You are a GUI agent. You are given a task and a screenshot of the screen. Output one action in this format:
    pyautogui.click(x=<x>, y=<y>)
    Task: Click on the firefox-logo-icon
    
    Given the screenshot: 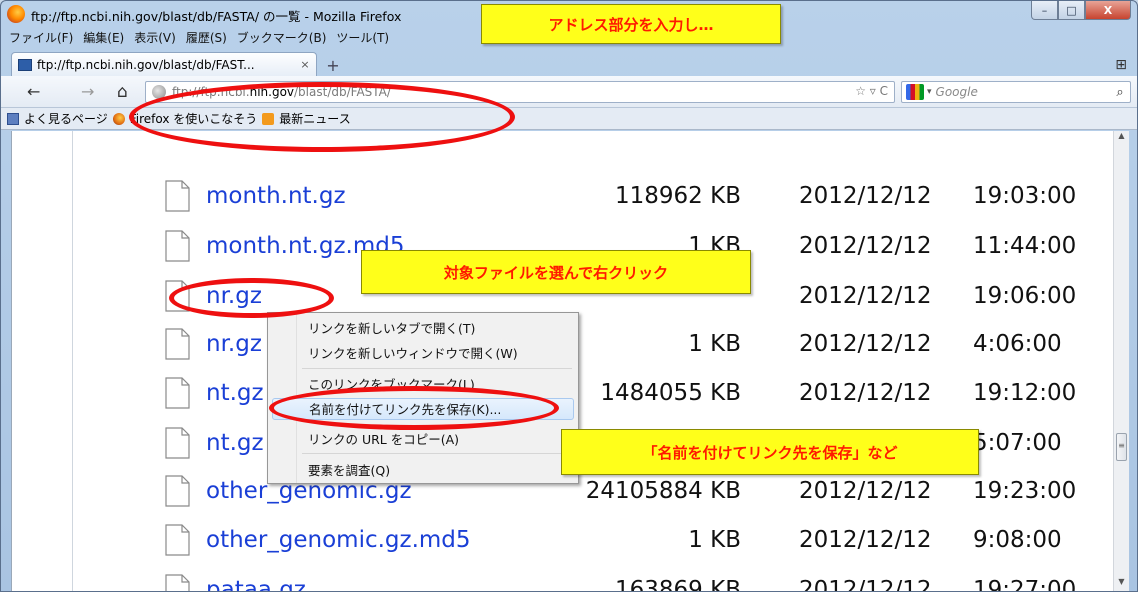 What is the action you would take?
    pyautogui.click(x=16, y=14)
    